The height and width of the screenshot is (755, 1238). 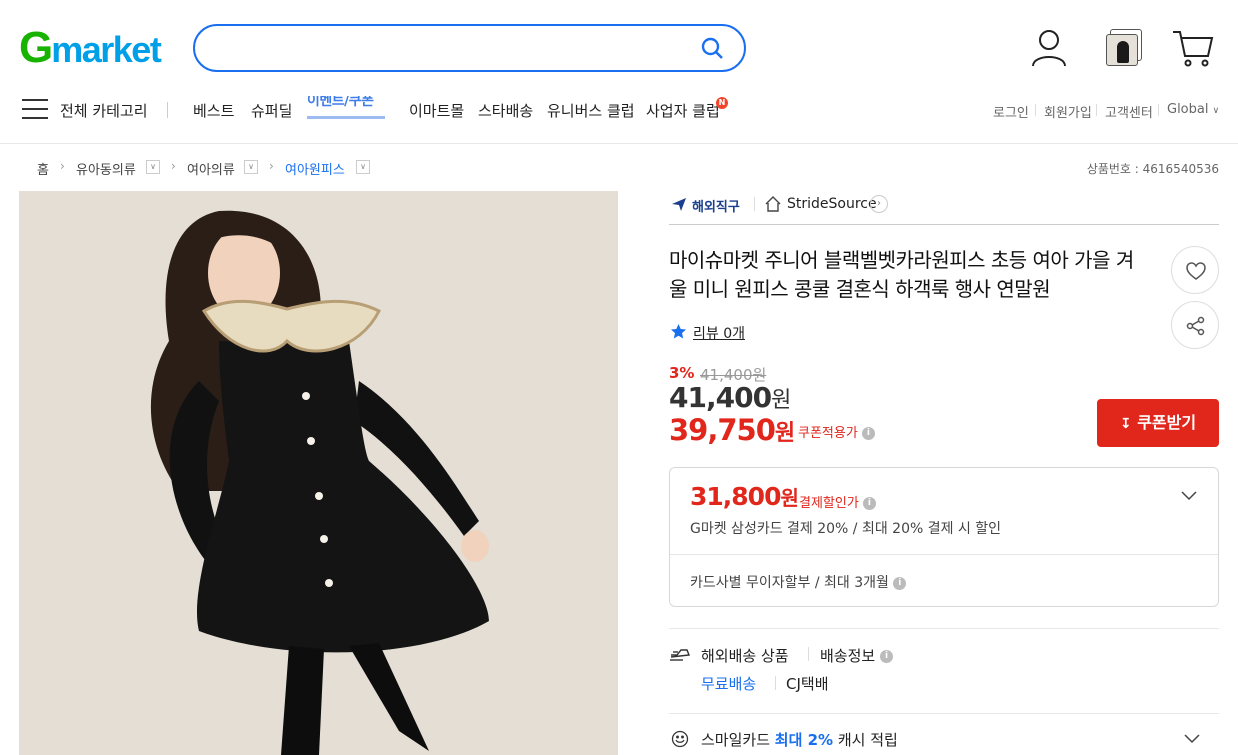 I want to click on new-badge: N, so click(x=722, y=103).